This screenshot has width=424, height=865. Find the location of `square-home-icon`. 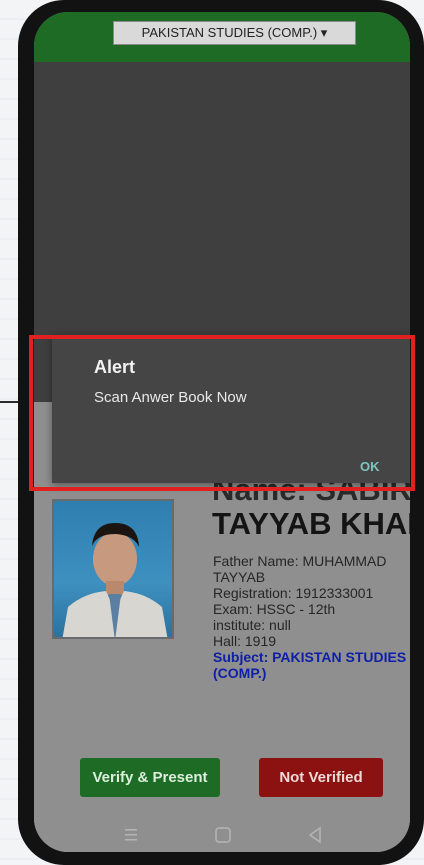

square-home-icon is located at coordinates (223, 835).